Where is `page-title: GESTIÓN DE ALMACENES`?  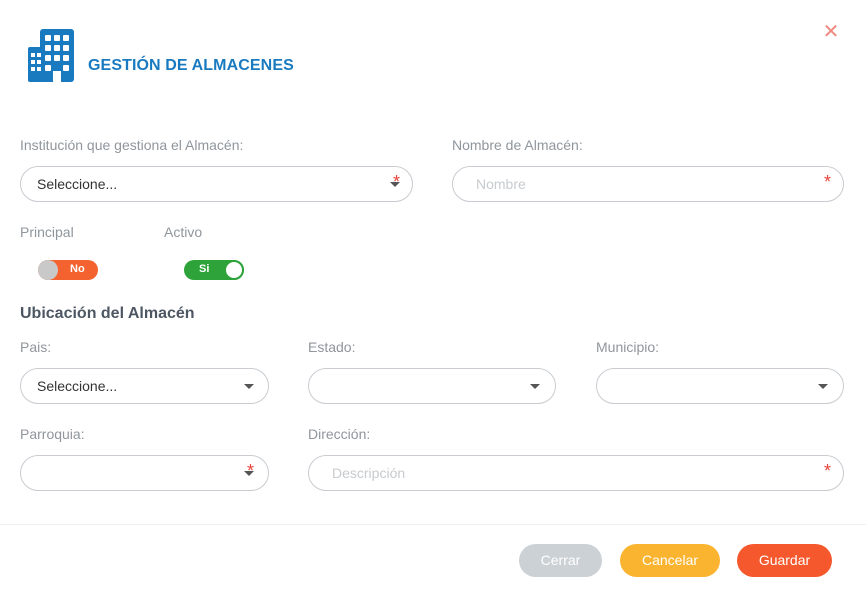 page-title: GESTIÓN DE ALMACENES is located at coordinates (191, 65).